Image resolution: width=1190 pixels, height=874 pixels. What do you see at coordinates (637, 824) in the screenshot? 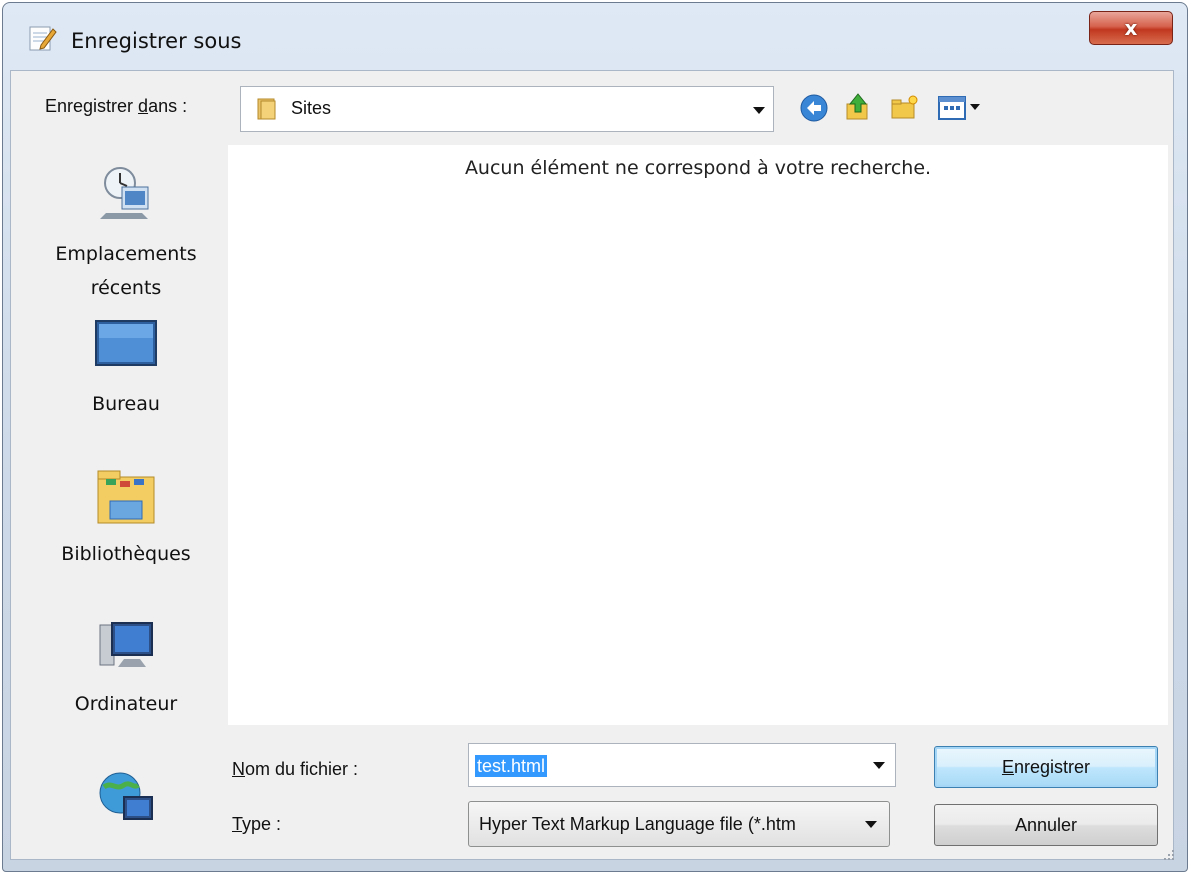
I see `file-type-value: Hyper Text Markup Language file (*.htm` at bounding box center [637, 824].